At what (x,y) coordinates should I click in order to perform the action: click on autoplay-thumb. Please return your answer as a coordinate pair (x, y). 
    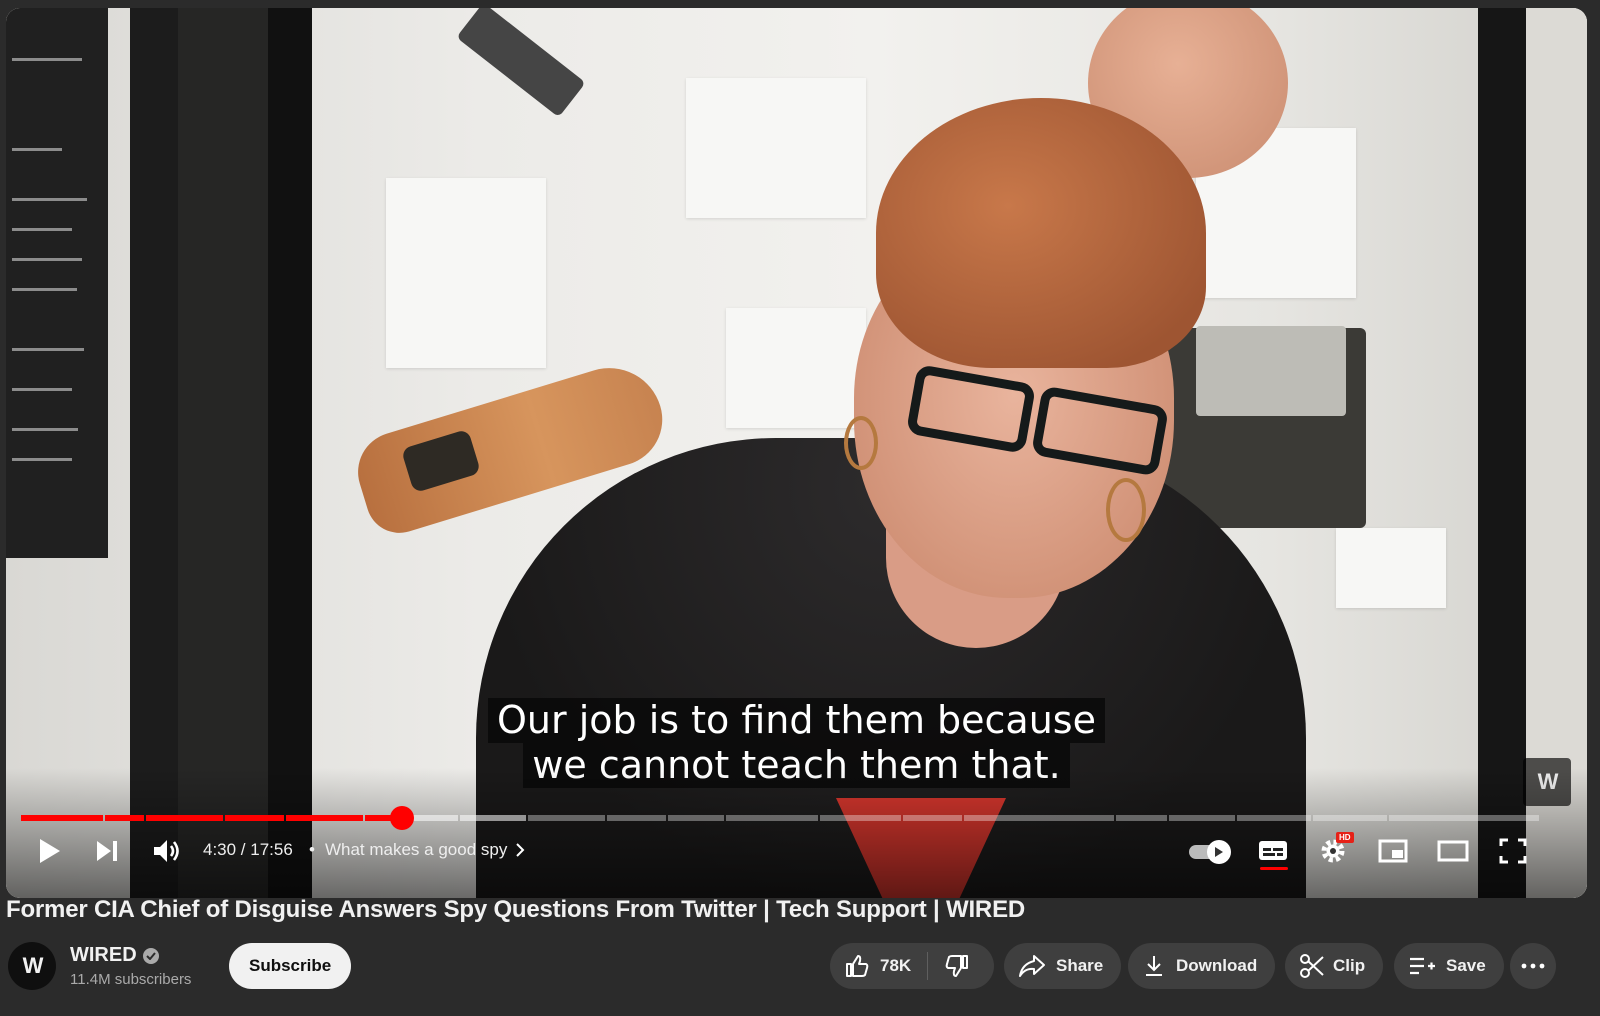
    Looking at the image, I should click on (1219, 852).